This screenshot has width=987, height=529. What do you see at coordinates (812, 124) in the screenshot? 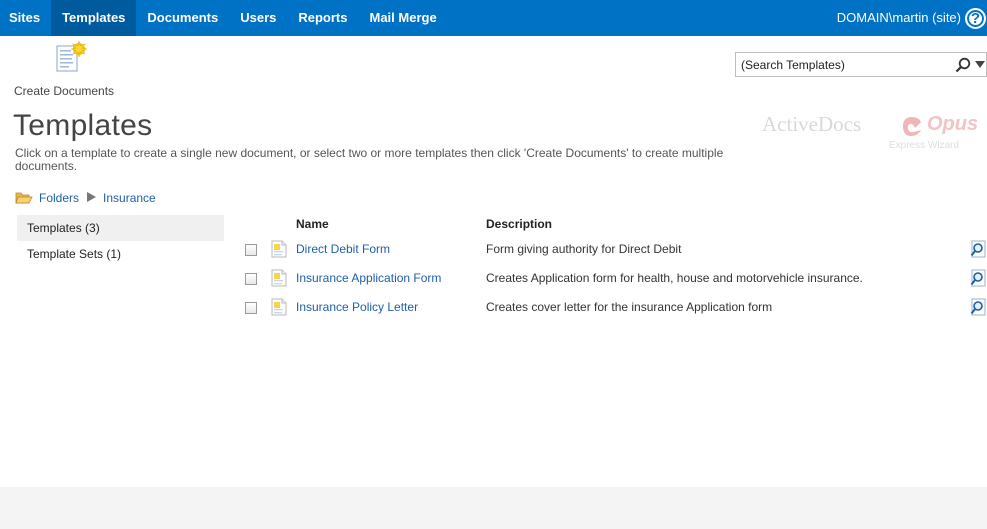
I see `brand-name: ActiveDocs` at bounding box center [812, 124].